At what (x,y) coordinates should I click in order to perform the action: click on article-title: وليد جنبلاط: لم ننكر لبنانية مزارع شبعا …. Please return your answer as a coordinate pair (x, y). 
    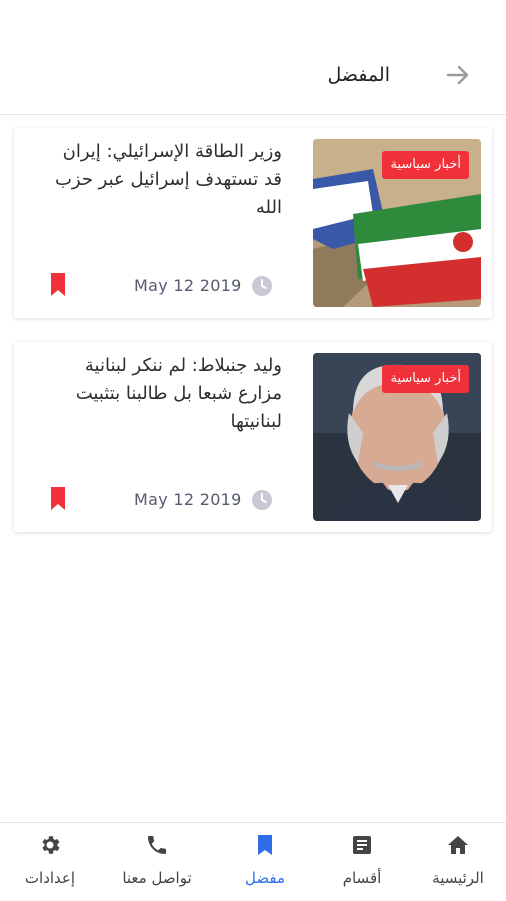
    Looking at the image, I should click on (162, 394).